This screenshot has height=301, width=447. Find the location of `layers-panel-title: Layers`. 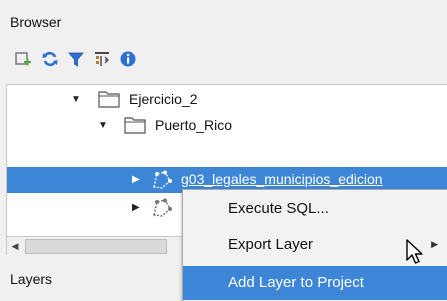

layers-panel-title: Layers is located at coordinates (31, 279).